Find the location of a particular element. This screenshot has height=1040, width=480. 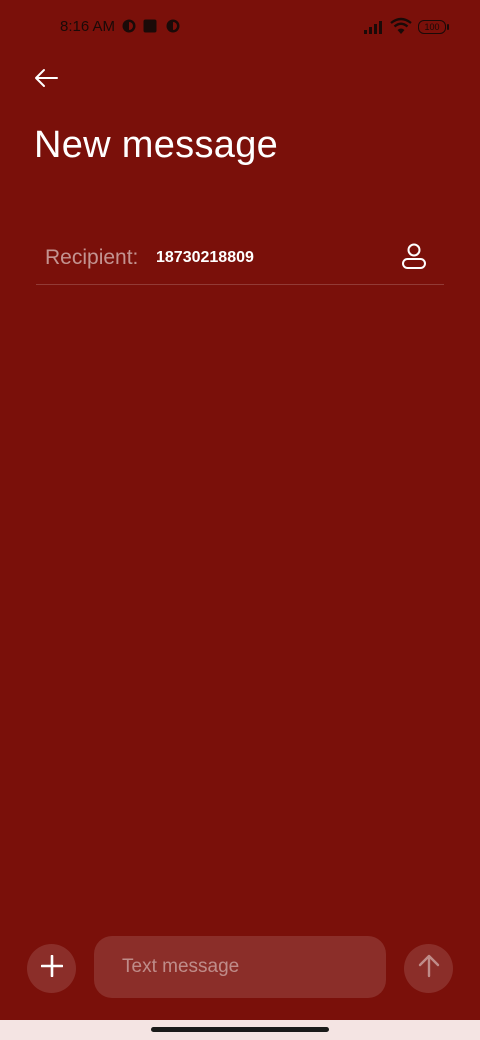

plus-icon is located at coordinates (51, 968).